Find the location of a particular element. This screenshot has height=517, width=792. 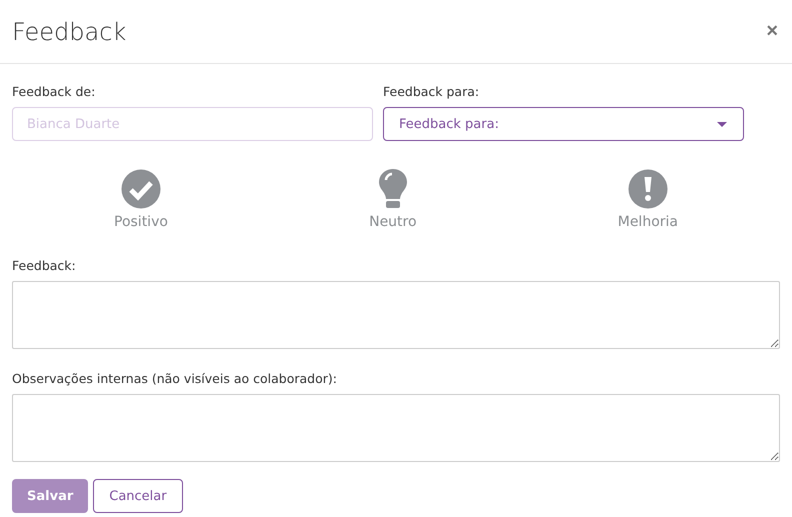

notes-textarea is located at coordinates (396, 428).